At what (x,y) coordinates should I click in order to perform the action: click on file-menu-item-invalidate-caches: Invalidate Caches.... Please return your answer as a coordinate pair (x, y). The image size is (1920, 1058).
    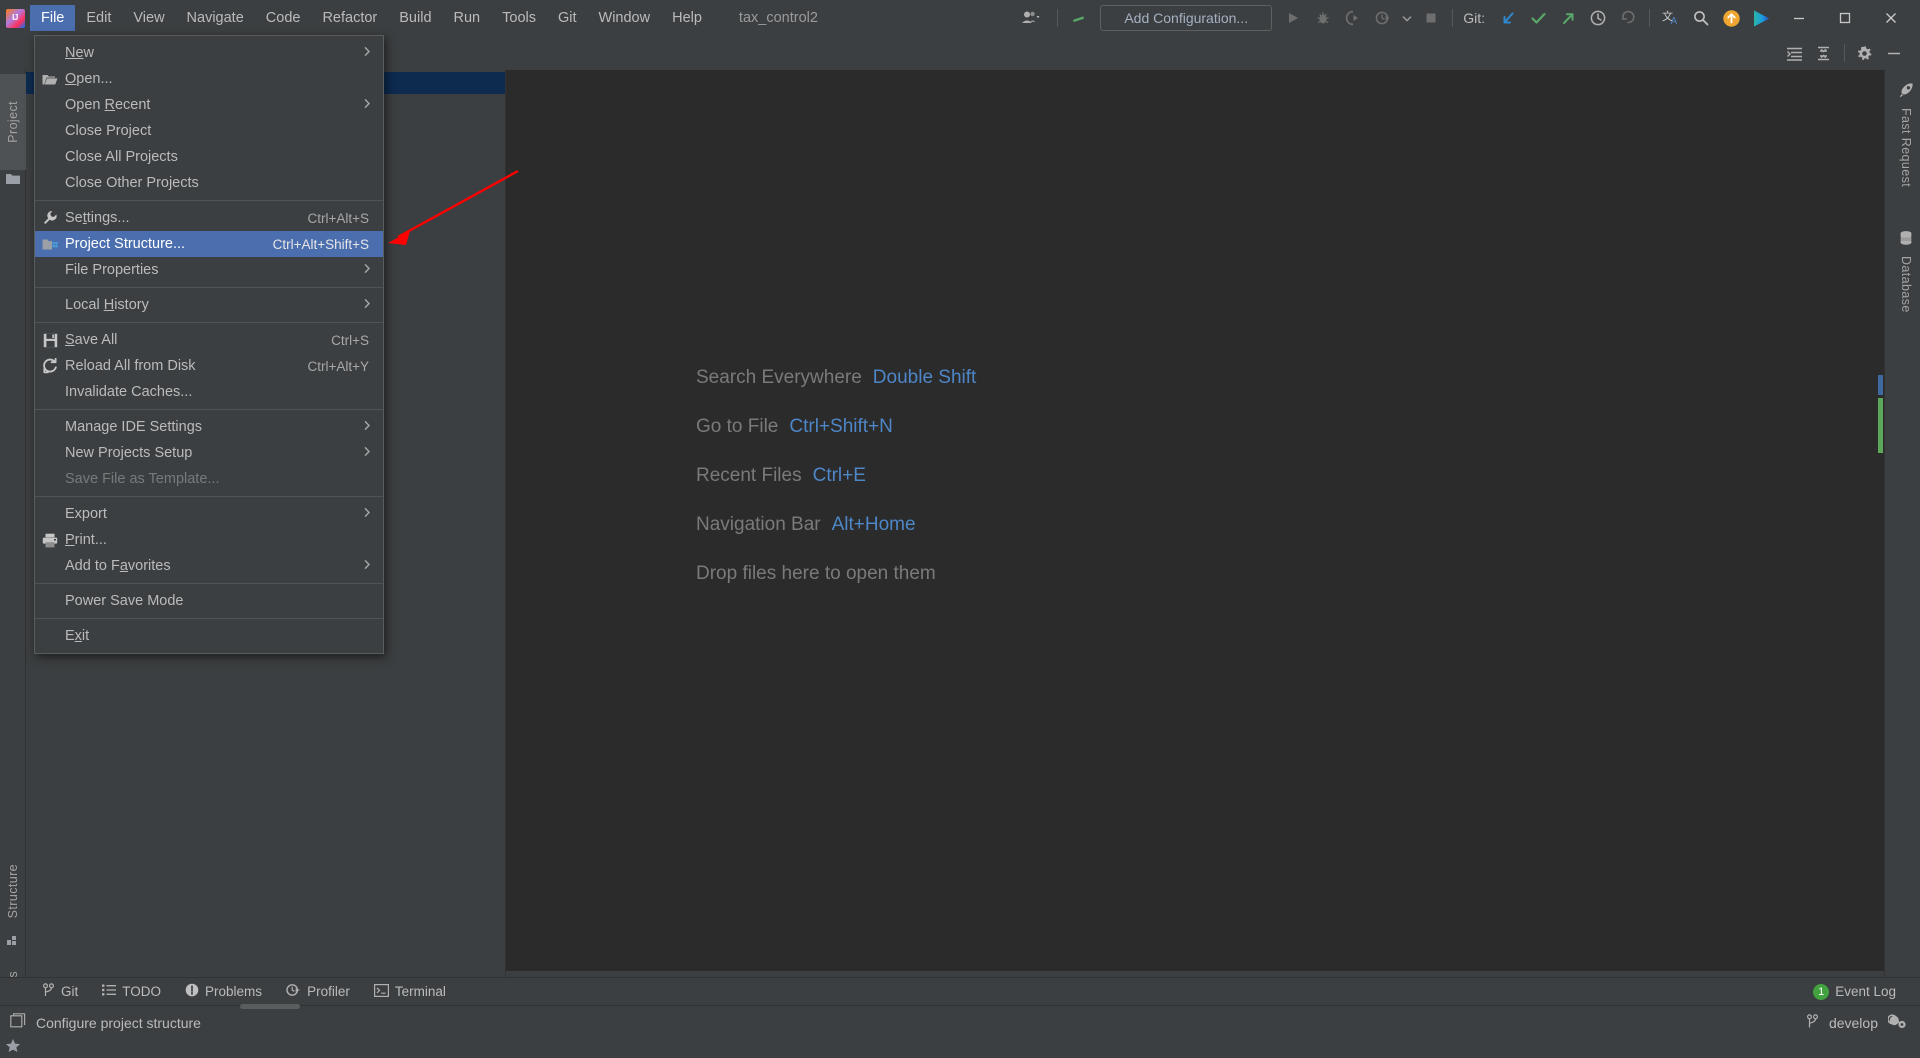
    Looking at the image, I should click on (209, 392).